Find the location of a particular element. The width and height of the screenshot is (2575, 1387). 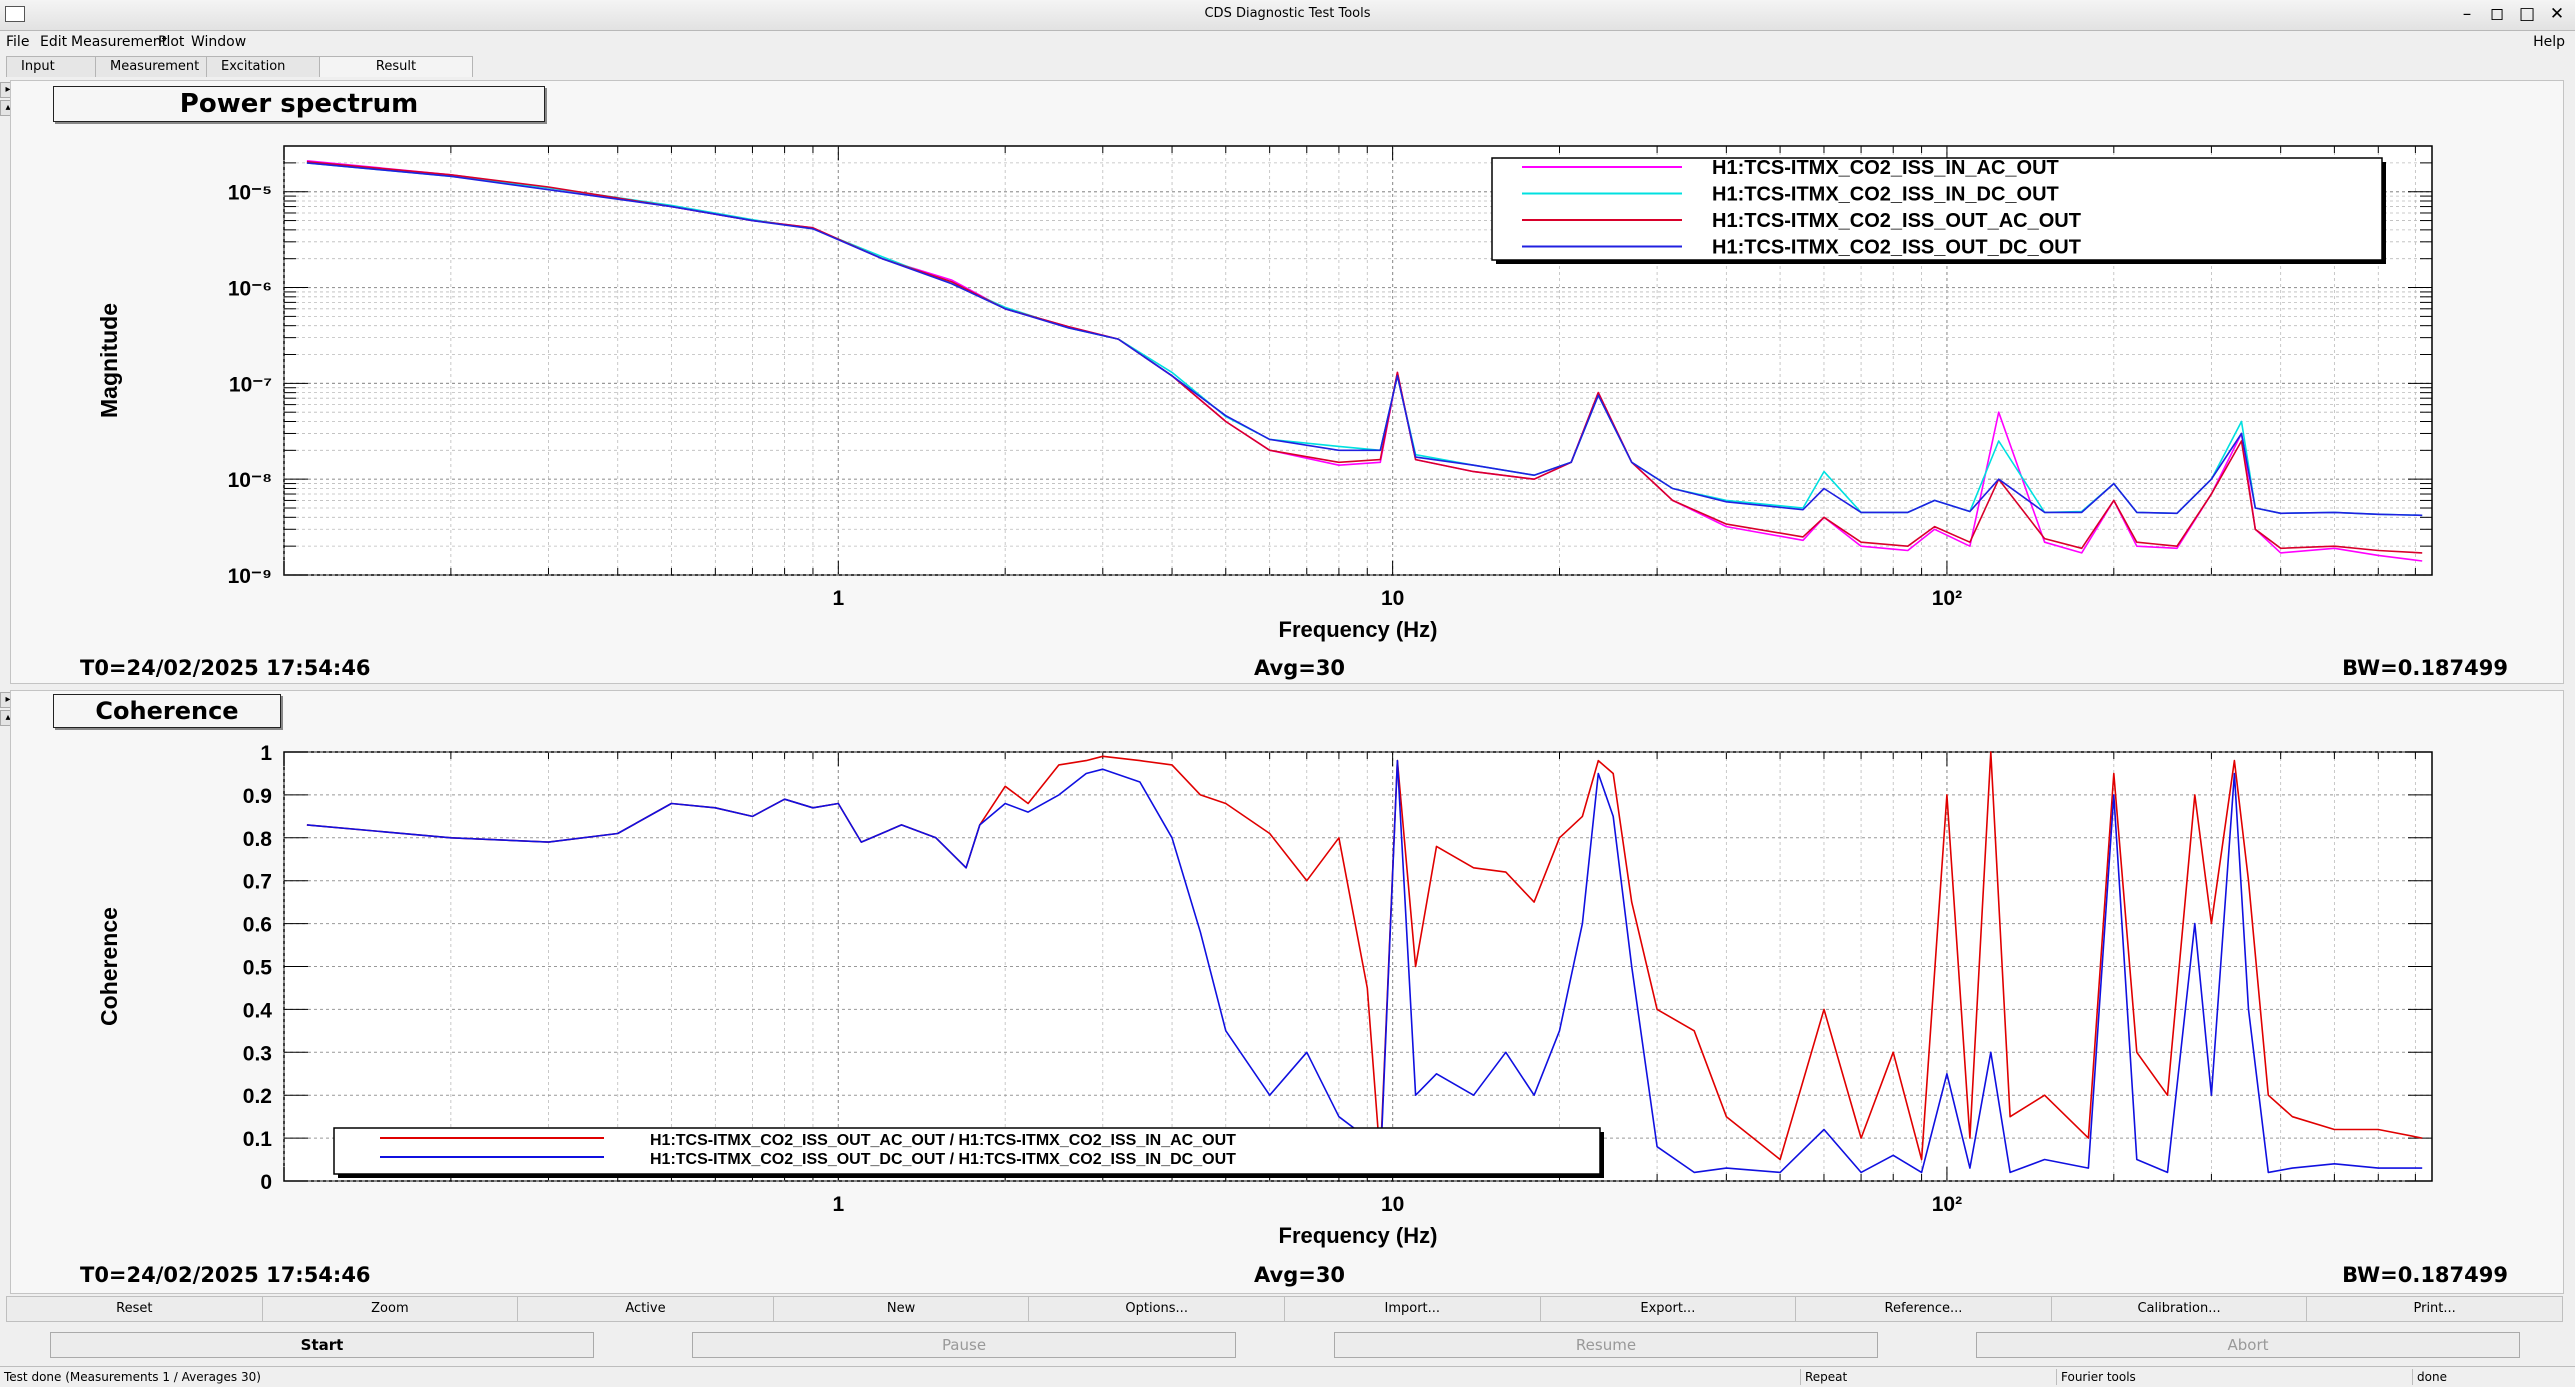

maximize-icon: □ is located at coordinates (2527, 14).